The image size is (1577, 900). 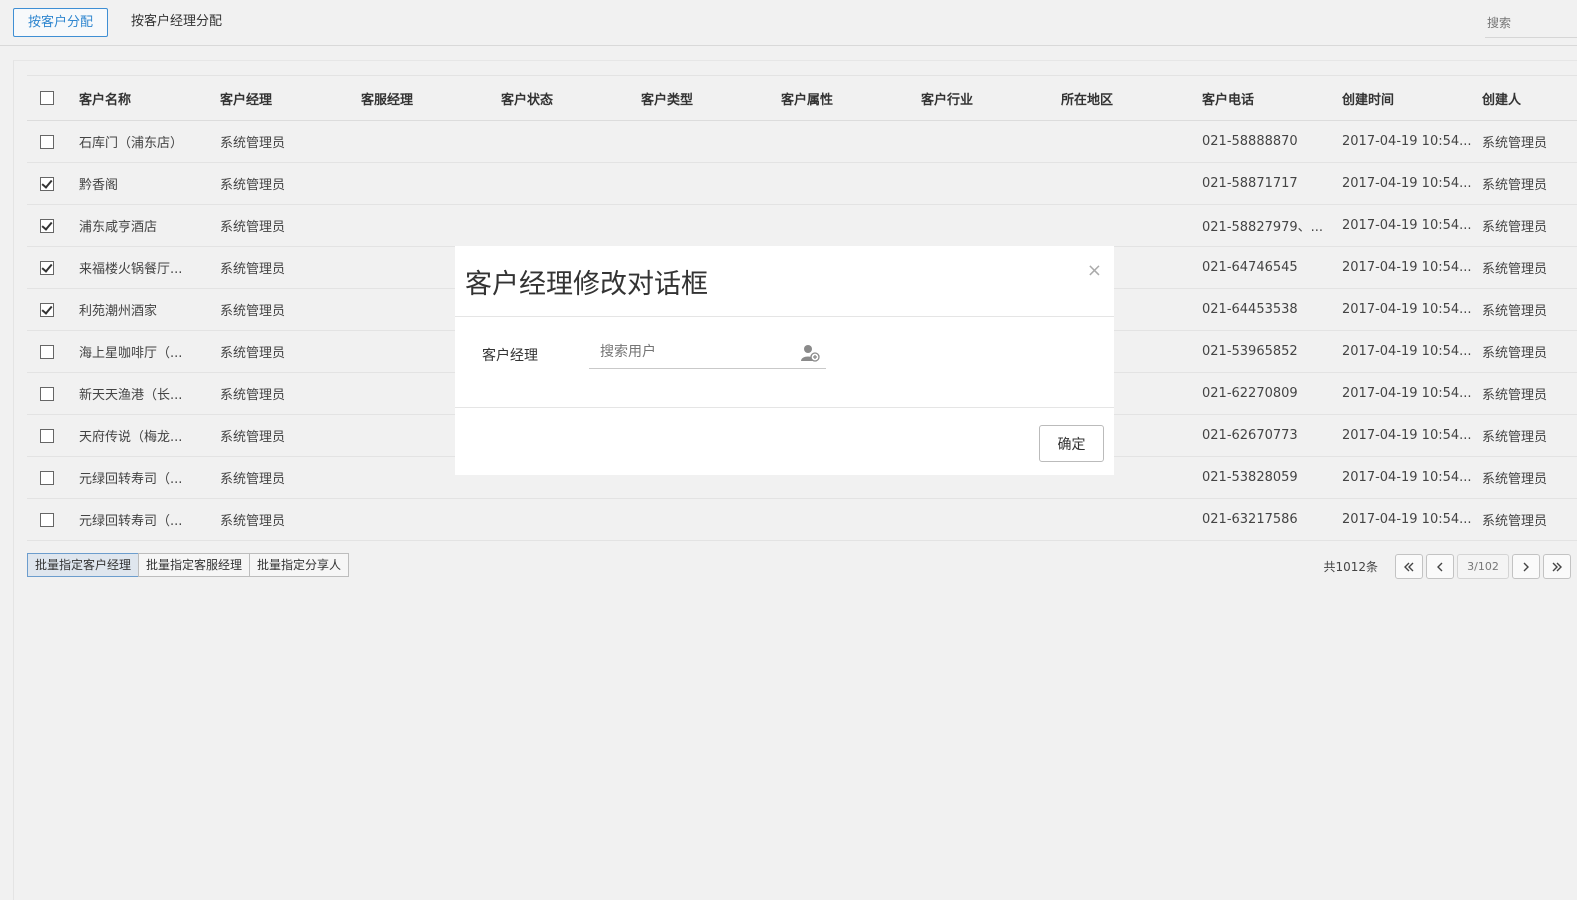 What do you see at coordinates (986, 98) in the screenshot?
I see `col-header-industry: 客户行业` at bounding box center [986, 98].